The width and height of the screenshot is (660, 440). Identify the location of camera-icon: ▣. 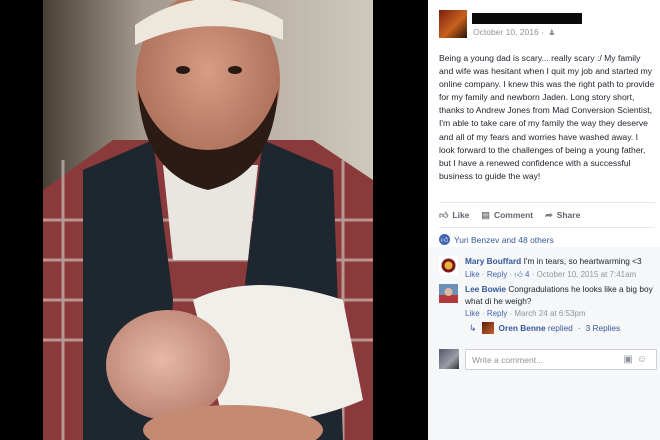
(629, 359).